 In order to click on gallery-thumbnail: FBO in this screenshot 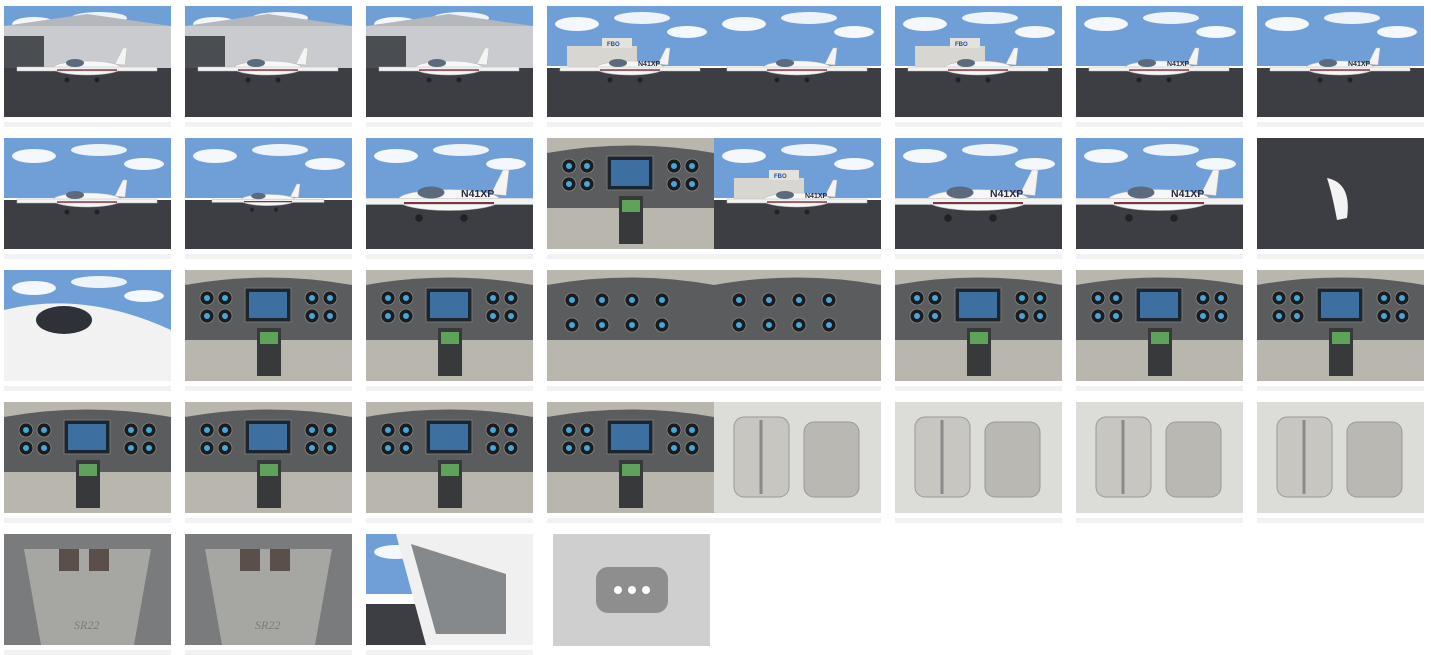, I will do `click(978, 66)`.